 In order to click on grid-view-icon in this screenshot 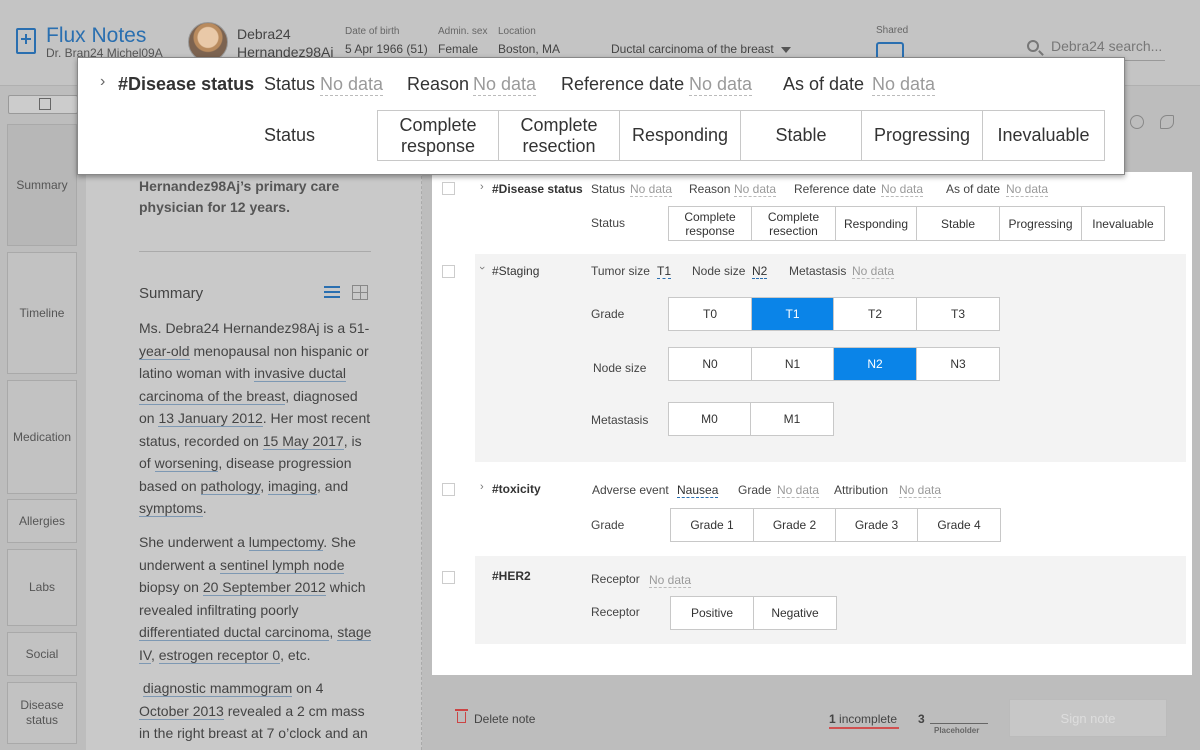, I will do `click(360, 292)`.